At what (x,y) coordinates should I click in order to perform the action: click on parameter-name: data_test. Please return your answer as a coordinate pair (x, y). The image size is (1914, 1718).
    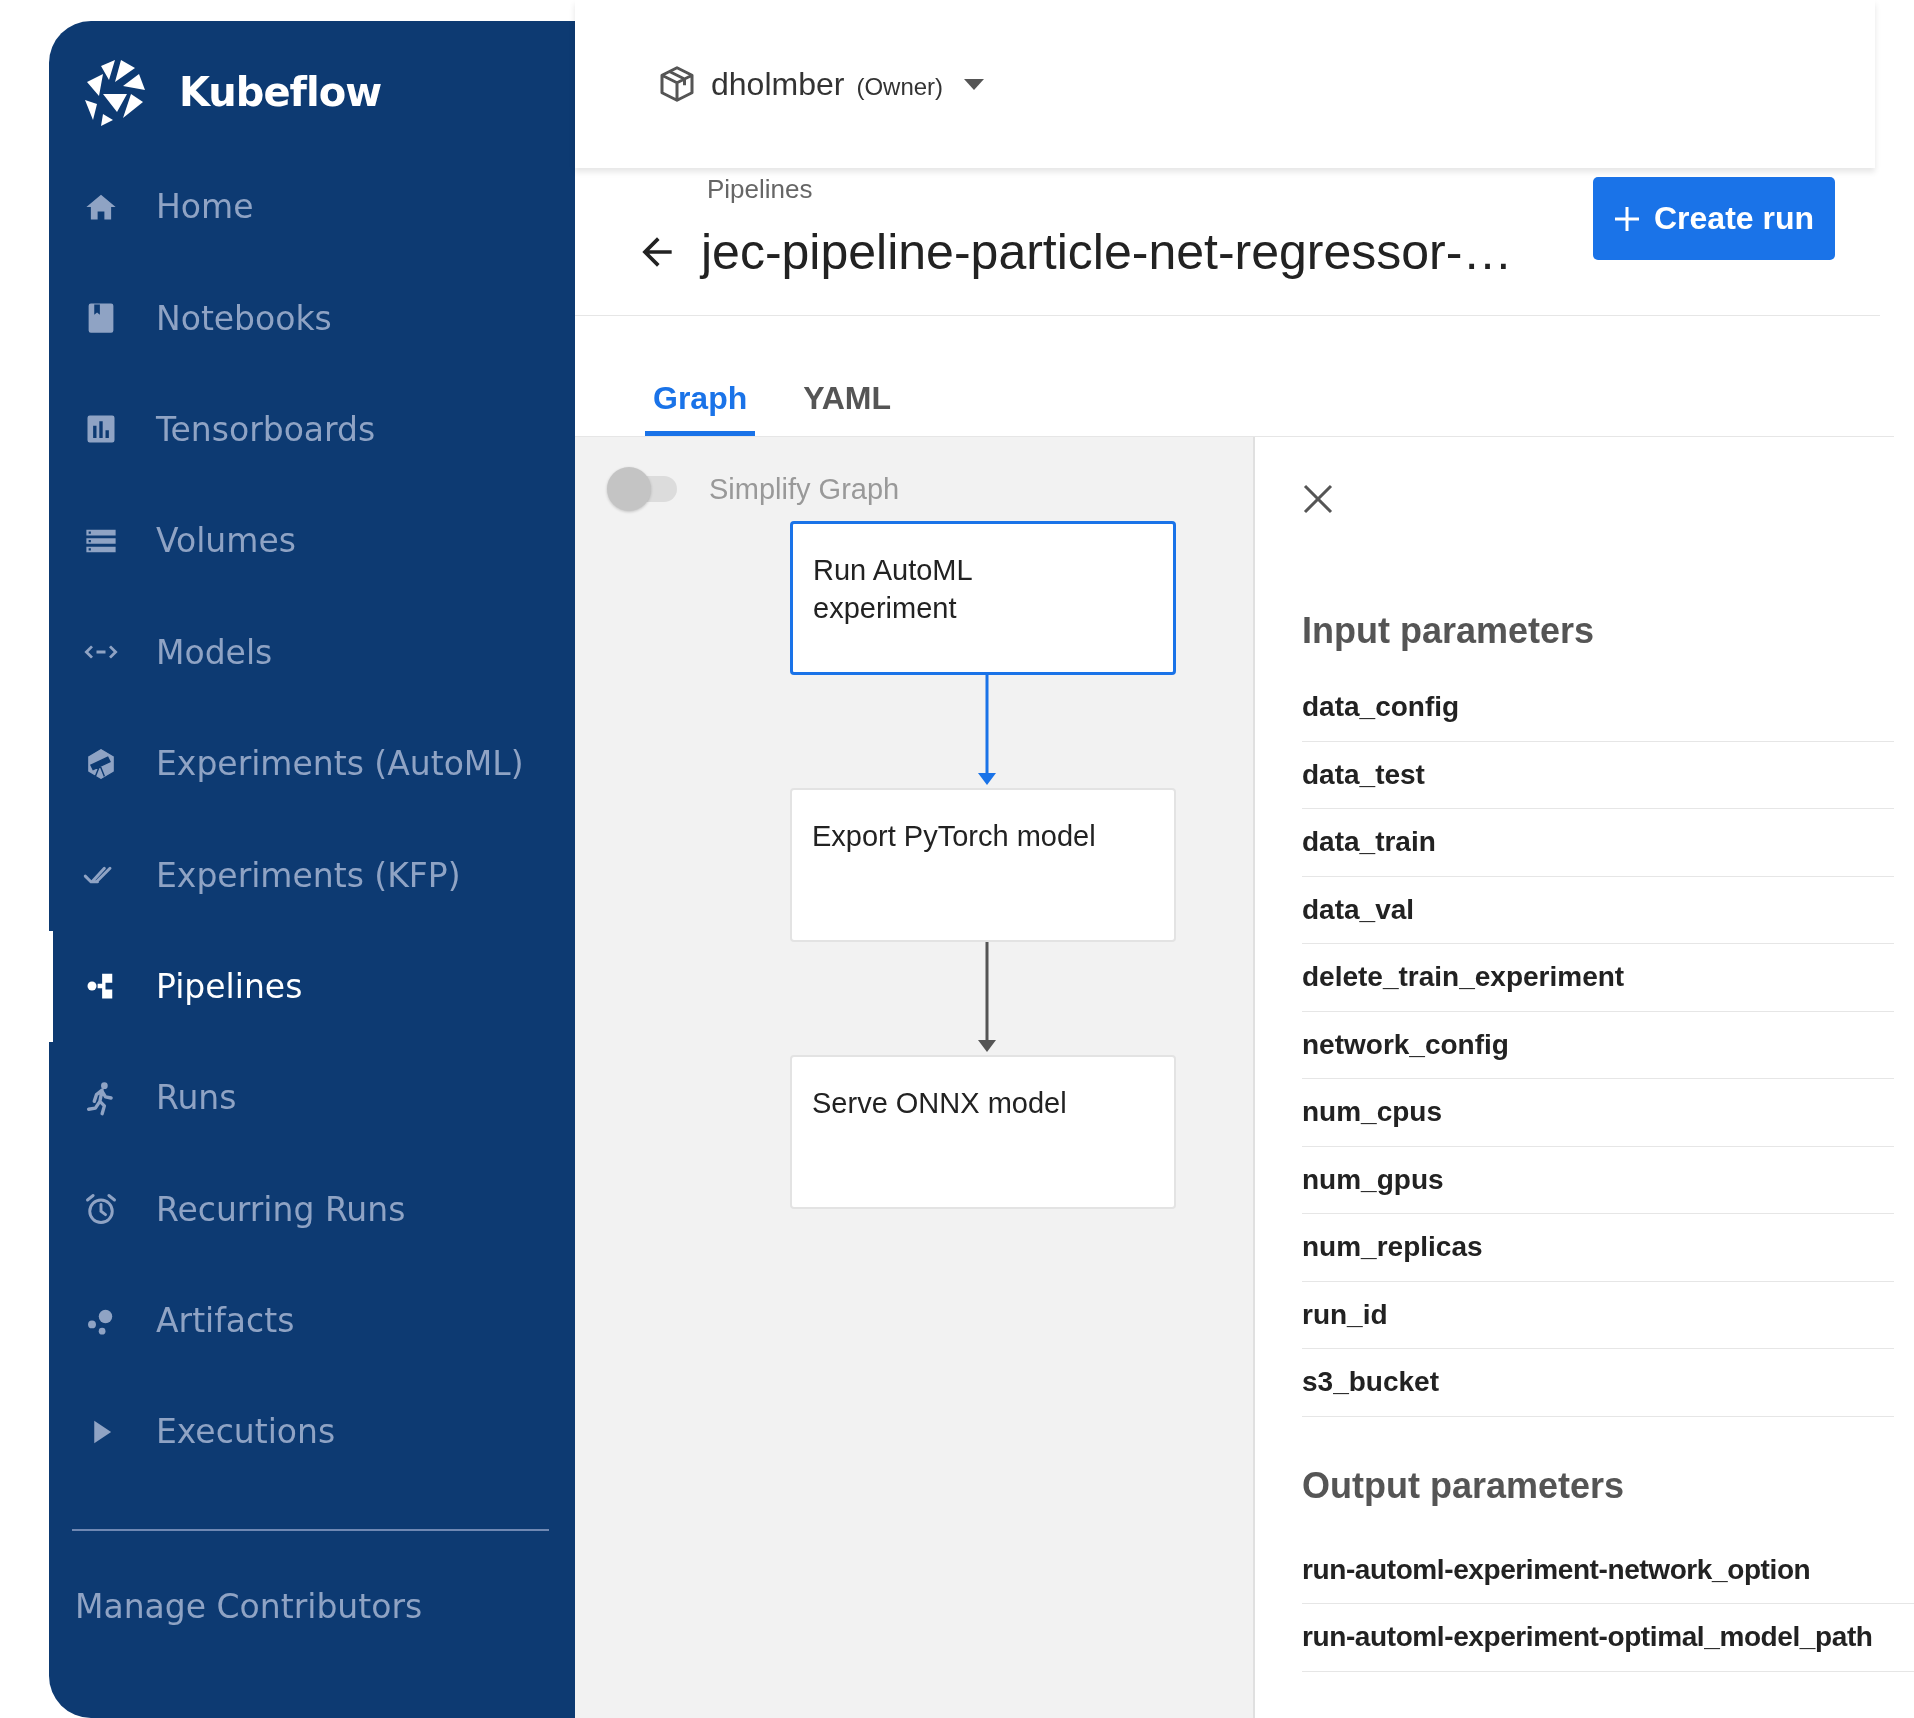
    Looking at the image, I should click on (1598, 775).